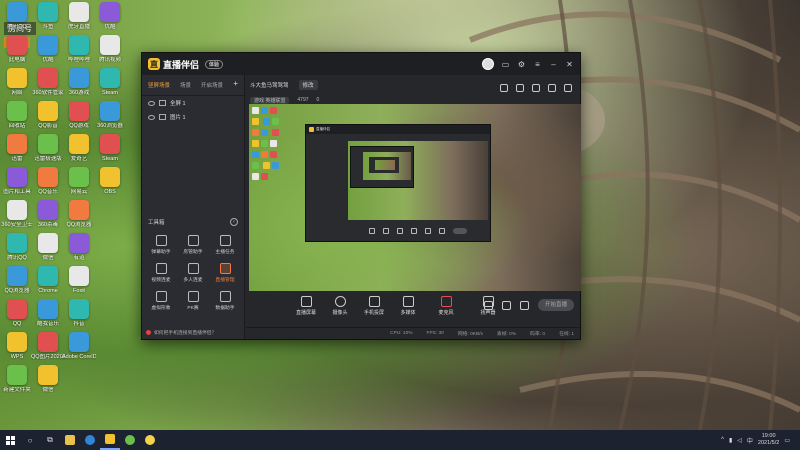 This screenshot has width=800, height=450. What do you see at coordinates (374, 306) in the screenshot?
I see `phone-cast-button: 手机投屏` at bounding box center [374, 306].